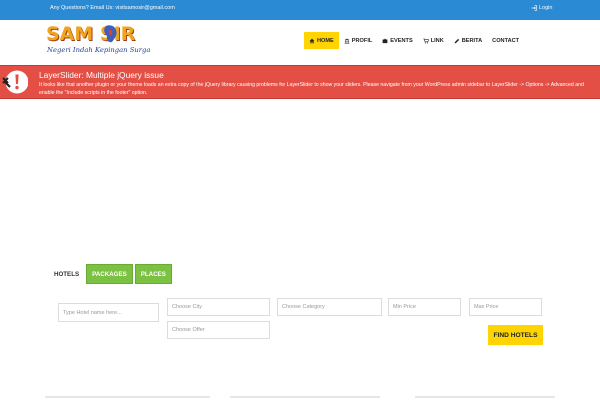  What do you see at coordinates (515, 335) in the screenshot?
I see `find-hotels-button: FIND HOTELS` at bounding box center [515, 335].